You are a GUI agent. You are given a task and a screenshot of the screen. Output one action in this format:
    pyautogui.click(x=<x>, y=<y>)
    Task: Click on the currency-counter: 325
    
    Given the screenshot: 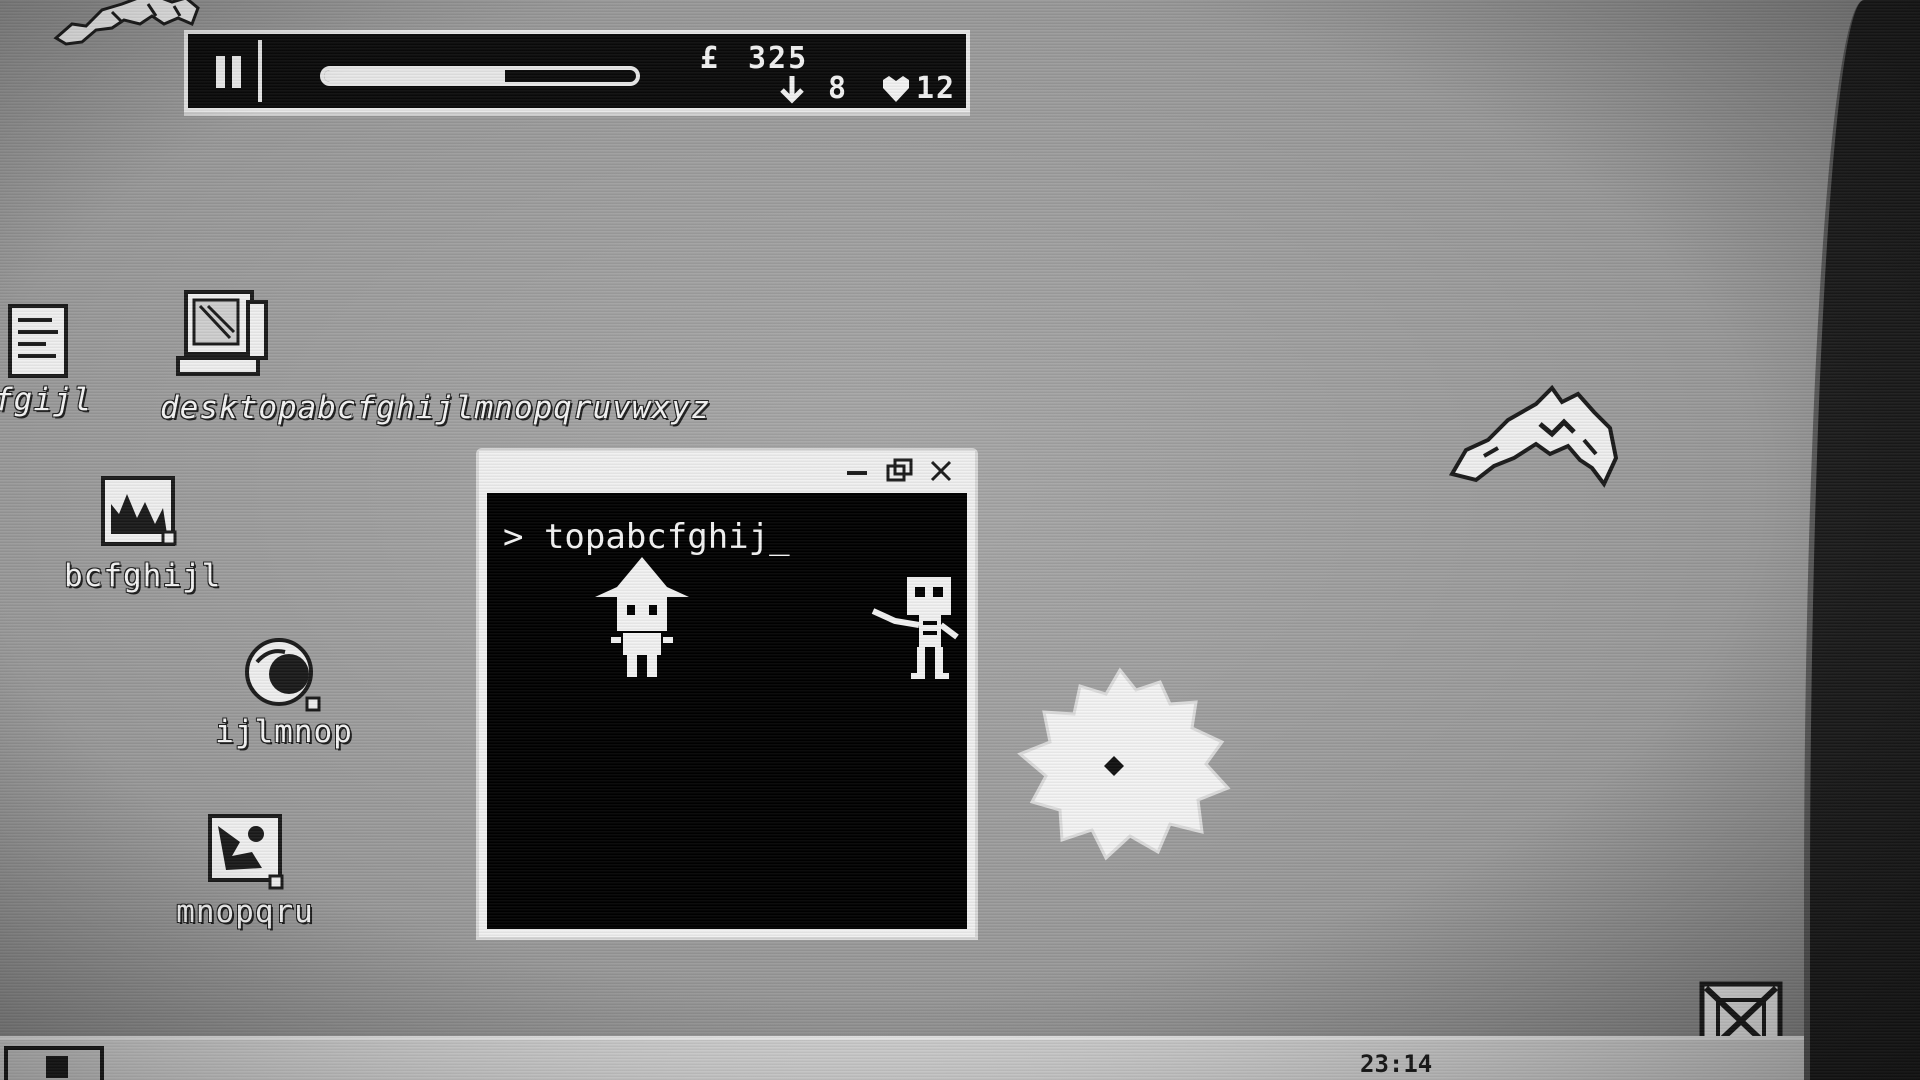 What is the action you would take?
    pyautogui.click(x=778, y=58)
    